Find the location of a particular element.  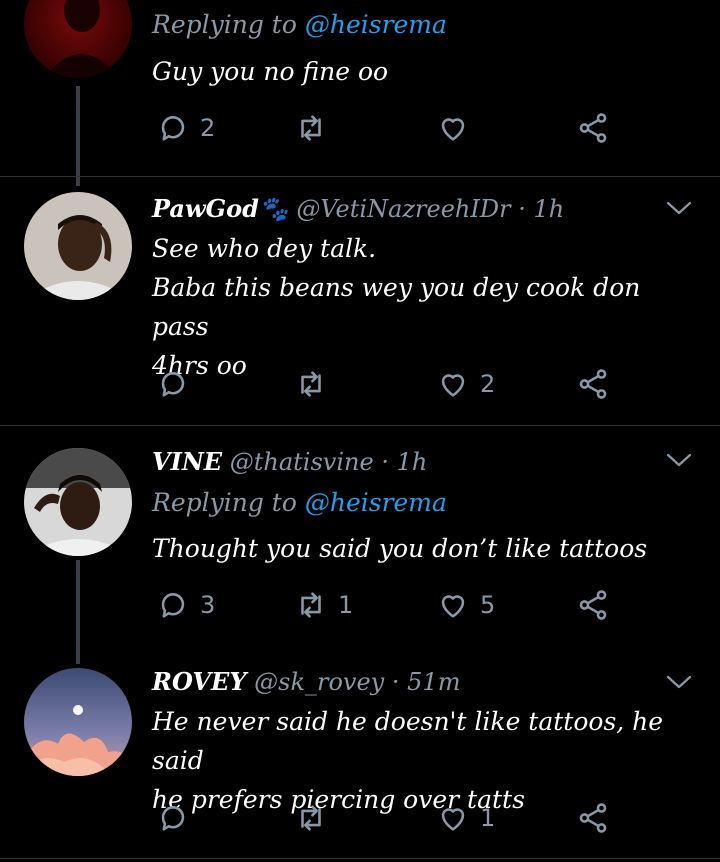

like-count: 1 is located at coordinates (488, 818).